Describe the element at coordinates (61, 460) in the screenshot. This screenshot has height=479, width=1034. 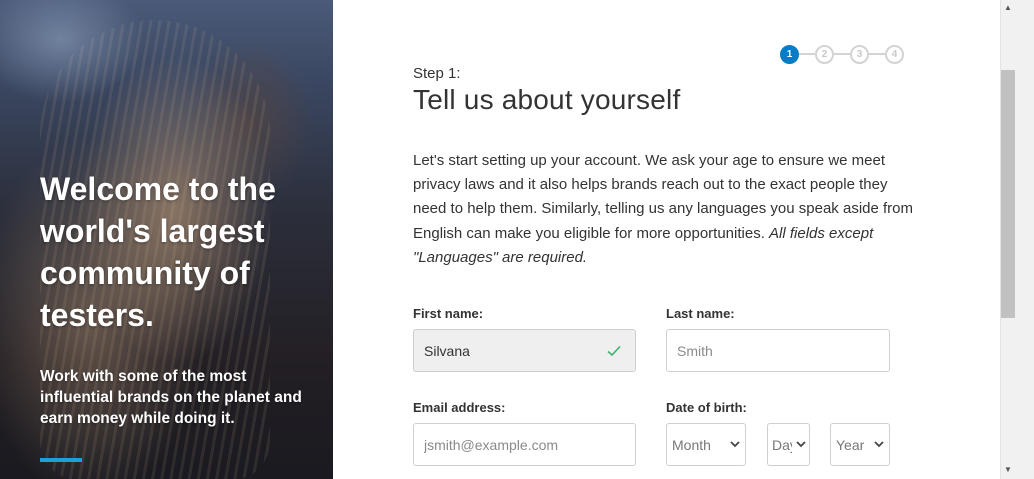
I see `hero-accent-bar` at that location.